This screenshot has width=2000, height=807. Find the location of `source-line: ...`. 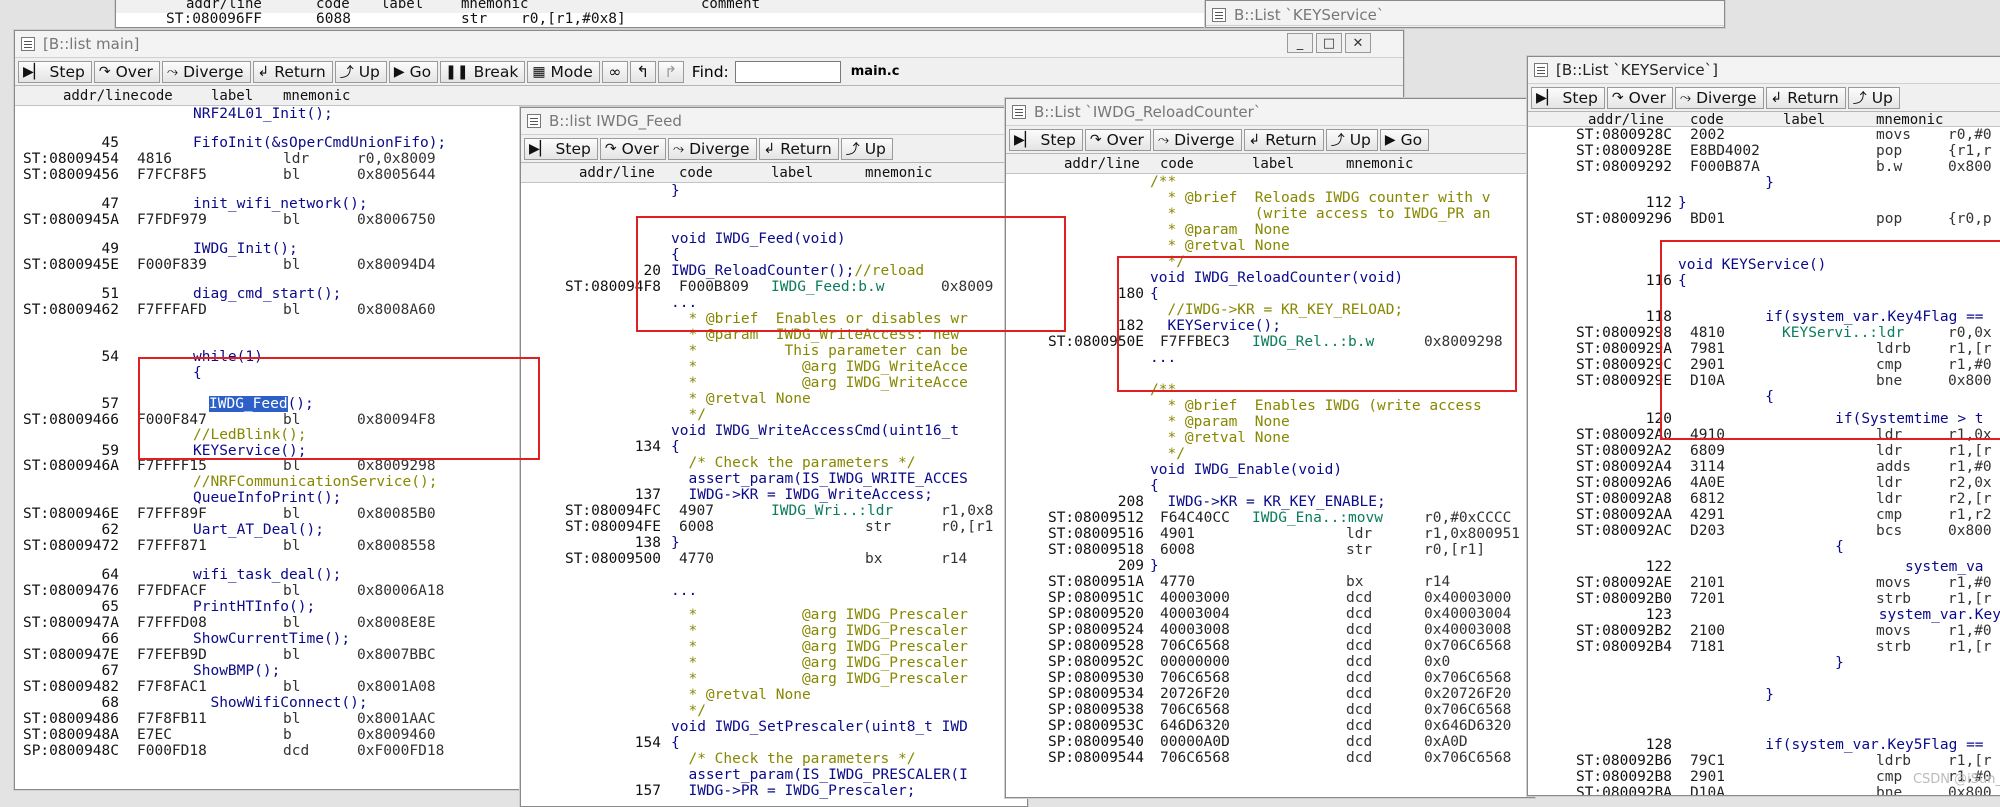

source-line: ... is located at coordinates (684, 591).